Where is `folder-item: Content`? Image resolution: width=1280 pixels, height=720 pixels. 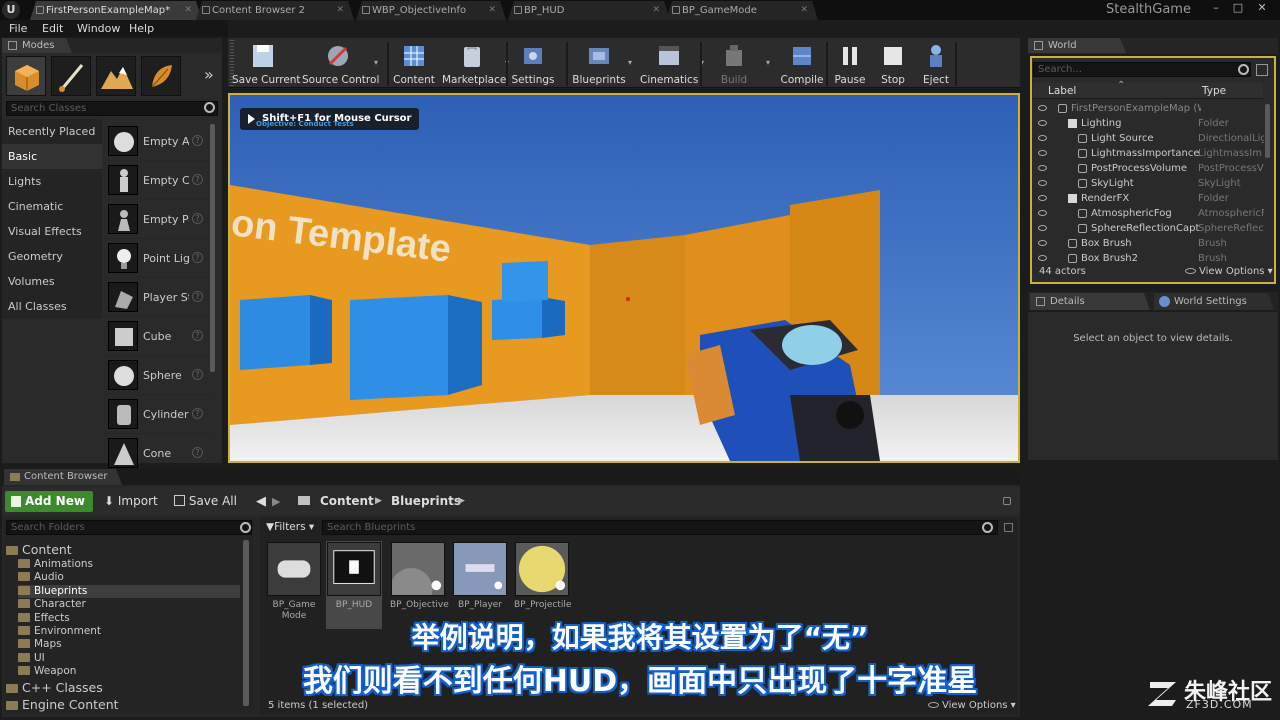 folder-item: Content is located at coordinates (124, 549).